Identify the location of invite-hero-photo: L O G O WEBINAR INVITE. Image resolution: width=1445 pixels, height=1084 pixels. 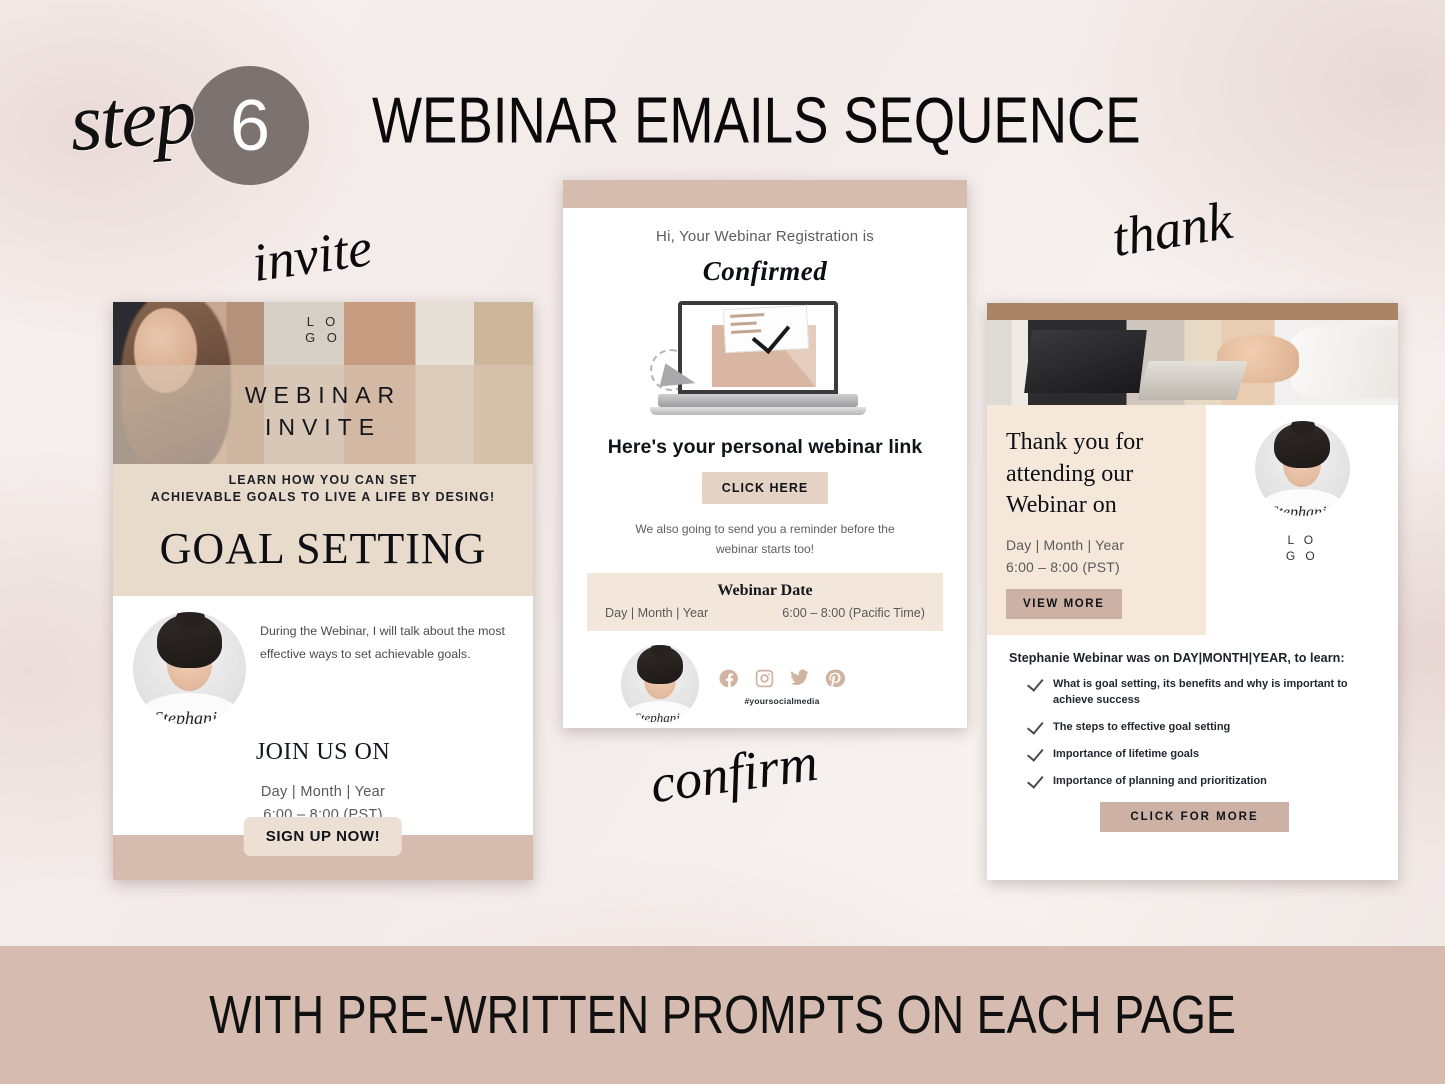
(323, 383).